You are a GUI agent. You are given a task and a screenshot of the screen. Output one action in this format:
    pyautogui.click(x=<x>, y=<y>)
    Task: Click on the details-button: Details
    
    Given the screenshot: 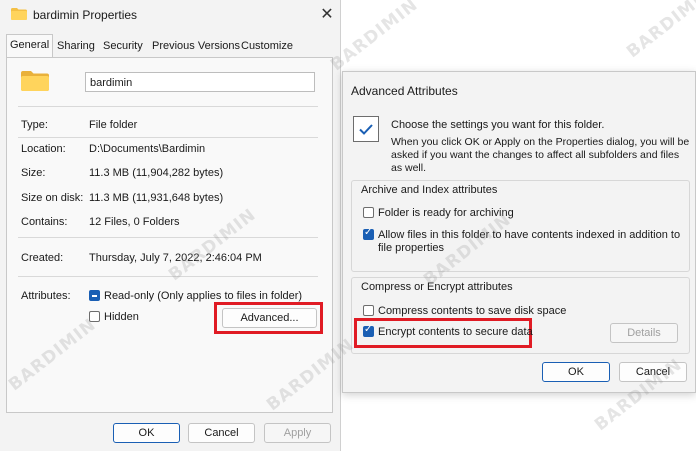 What is the action you would take?
    pyautogui.click(x=644, y=333)
    